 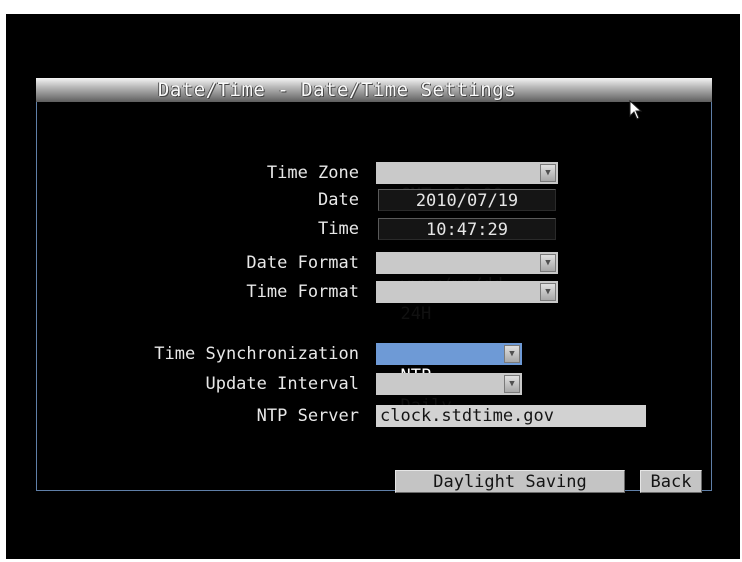 What do you see at coordinates (282, 384) in the screenshot?
I see `update-interval-label: Update Interval` at bounding box center [282, 384].